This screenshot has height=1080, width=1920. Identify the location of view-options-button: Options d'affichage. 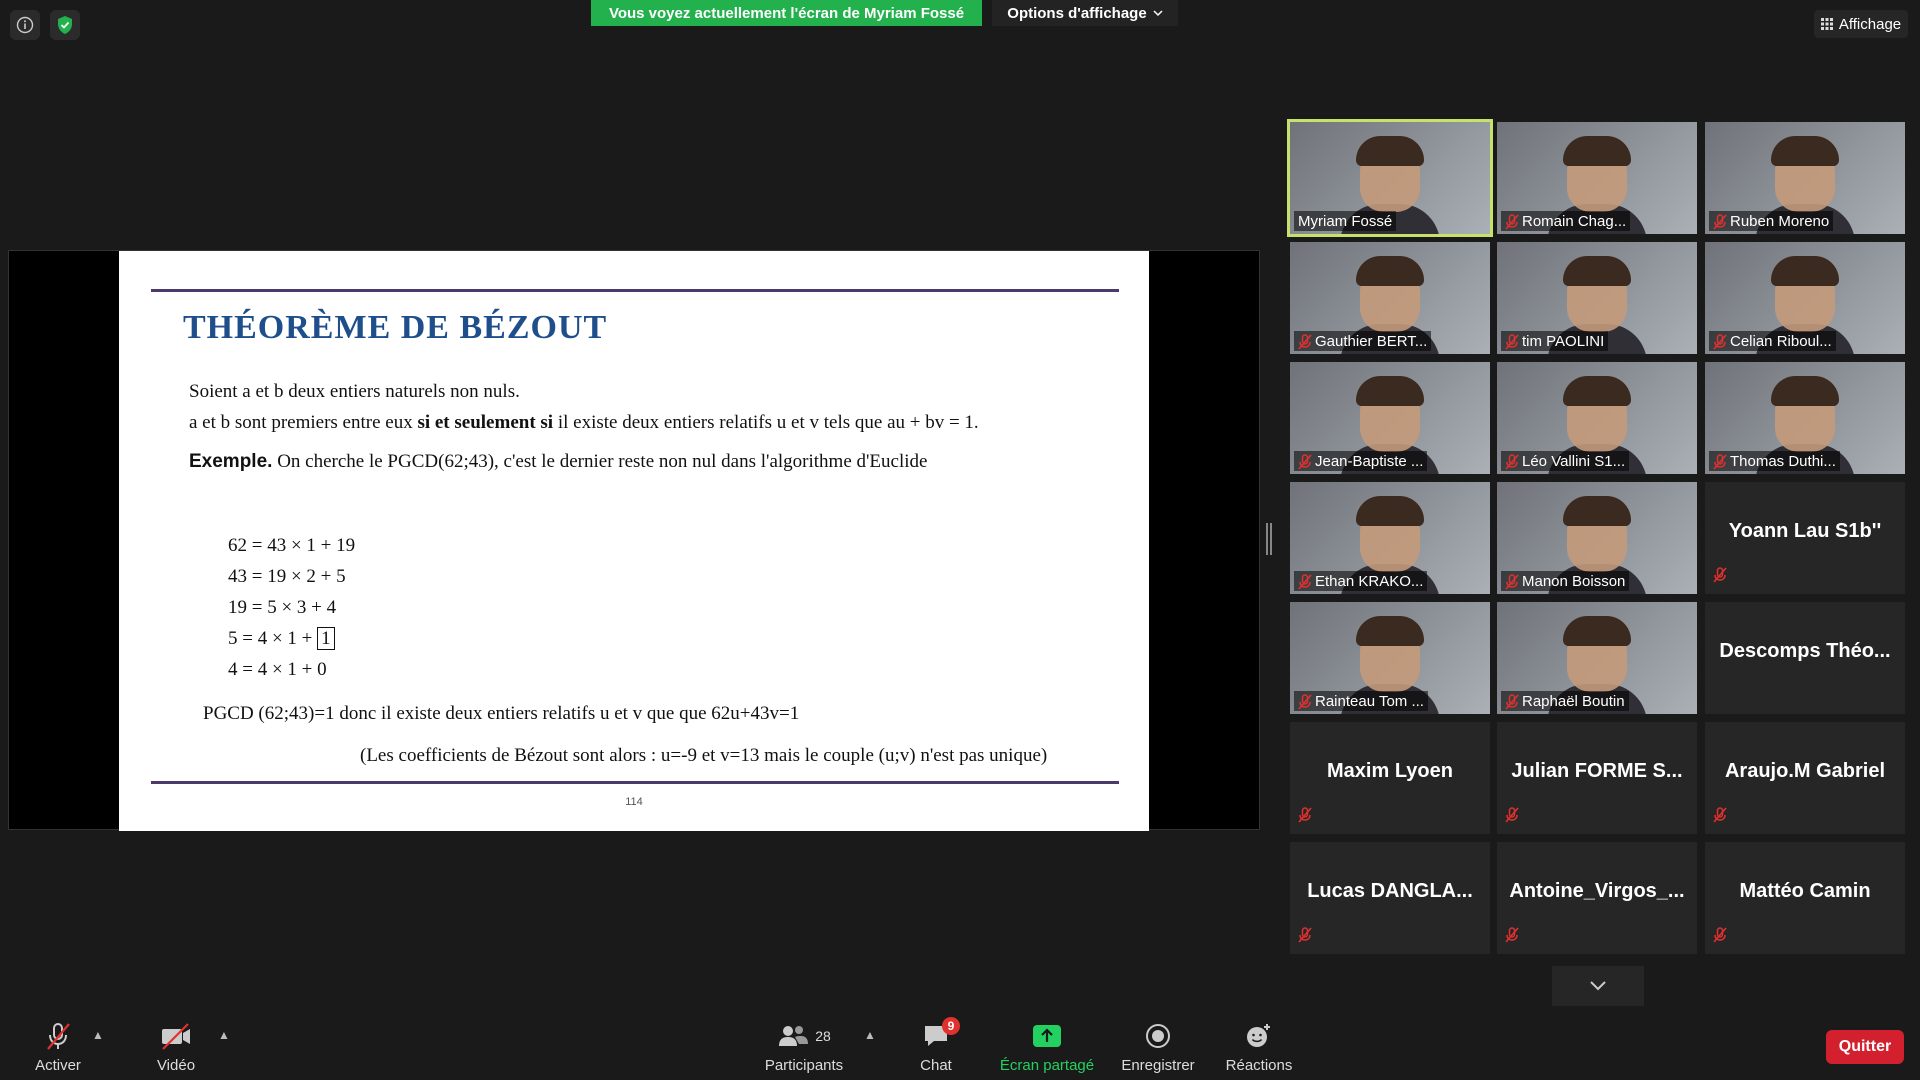
(1085, 13).